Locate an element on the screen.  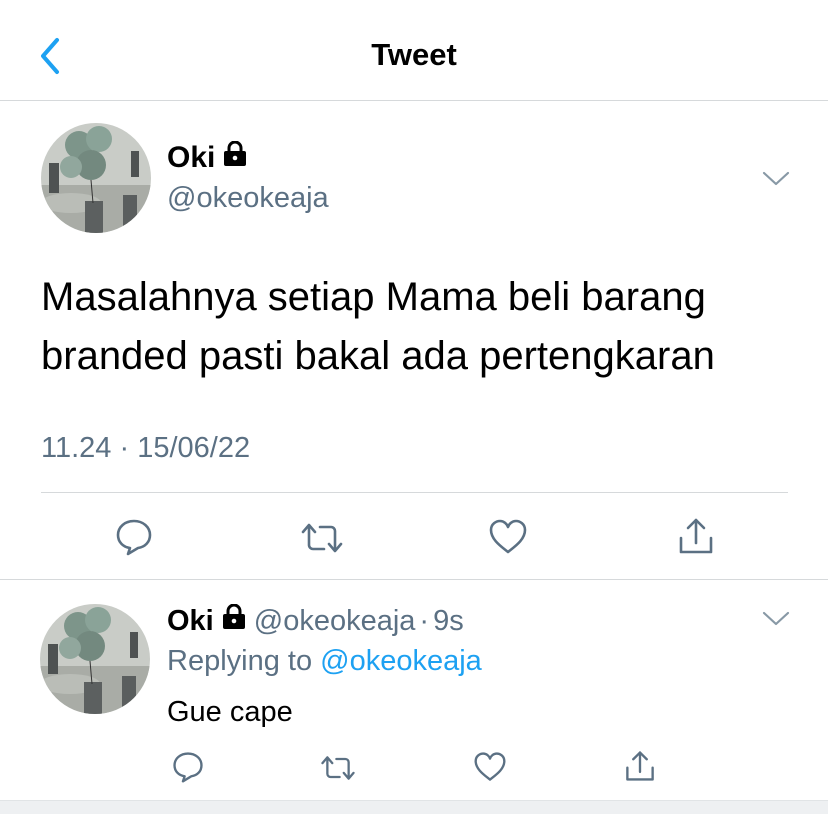
like-button is located at coordinates (508, 537).